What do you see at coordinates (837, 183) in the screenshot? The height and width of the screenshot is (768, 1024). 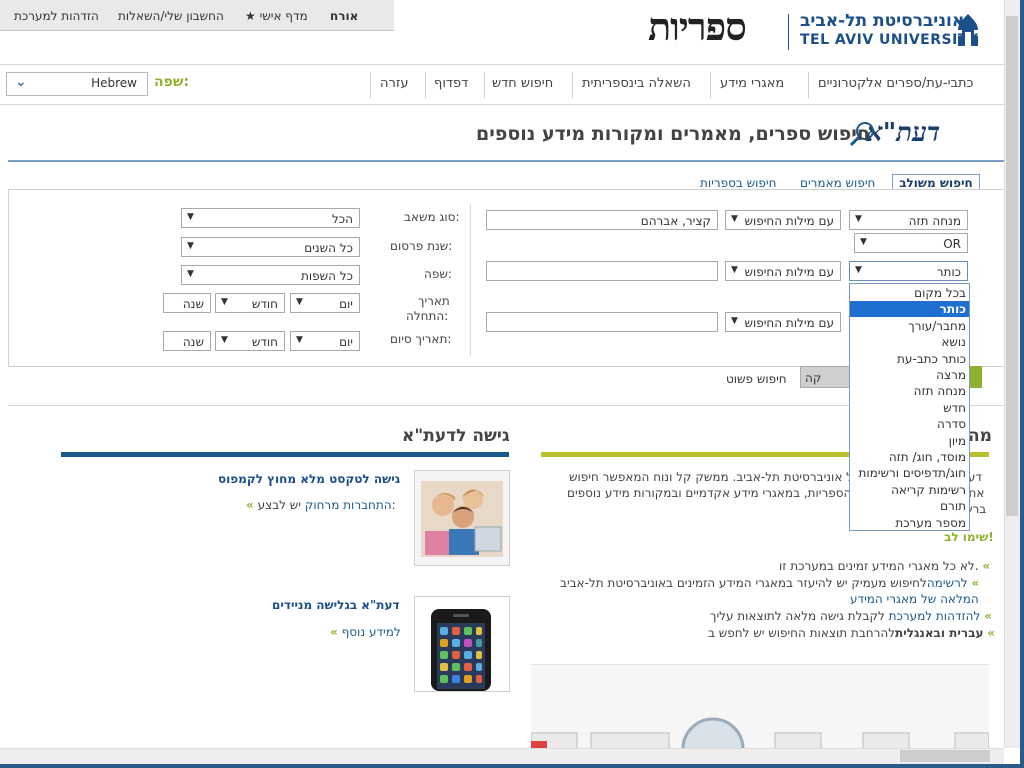 I see `tab-articles-search: חיפוש מאמרים` at bounding box center [837, 183].